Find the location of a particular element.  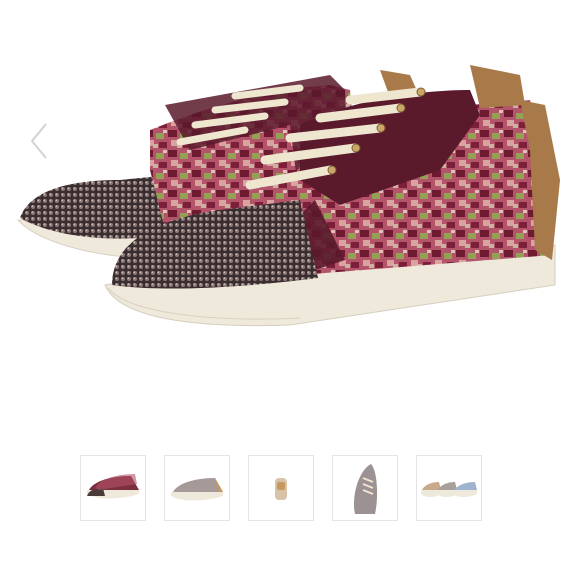

thumbnail-strip is located at coordinates (290, 490).